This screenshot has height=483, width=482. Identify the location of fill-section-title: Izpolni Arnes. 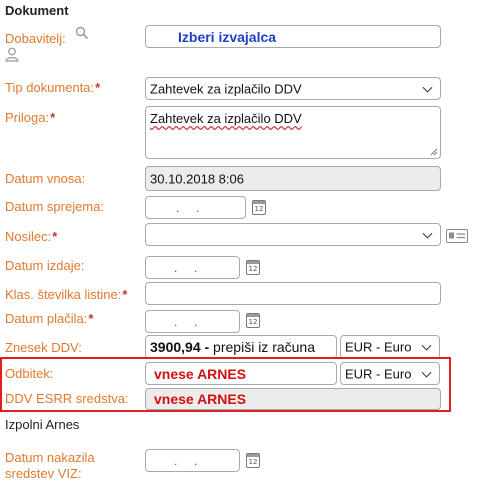
(42, 424).